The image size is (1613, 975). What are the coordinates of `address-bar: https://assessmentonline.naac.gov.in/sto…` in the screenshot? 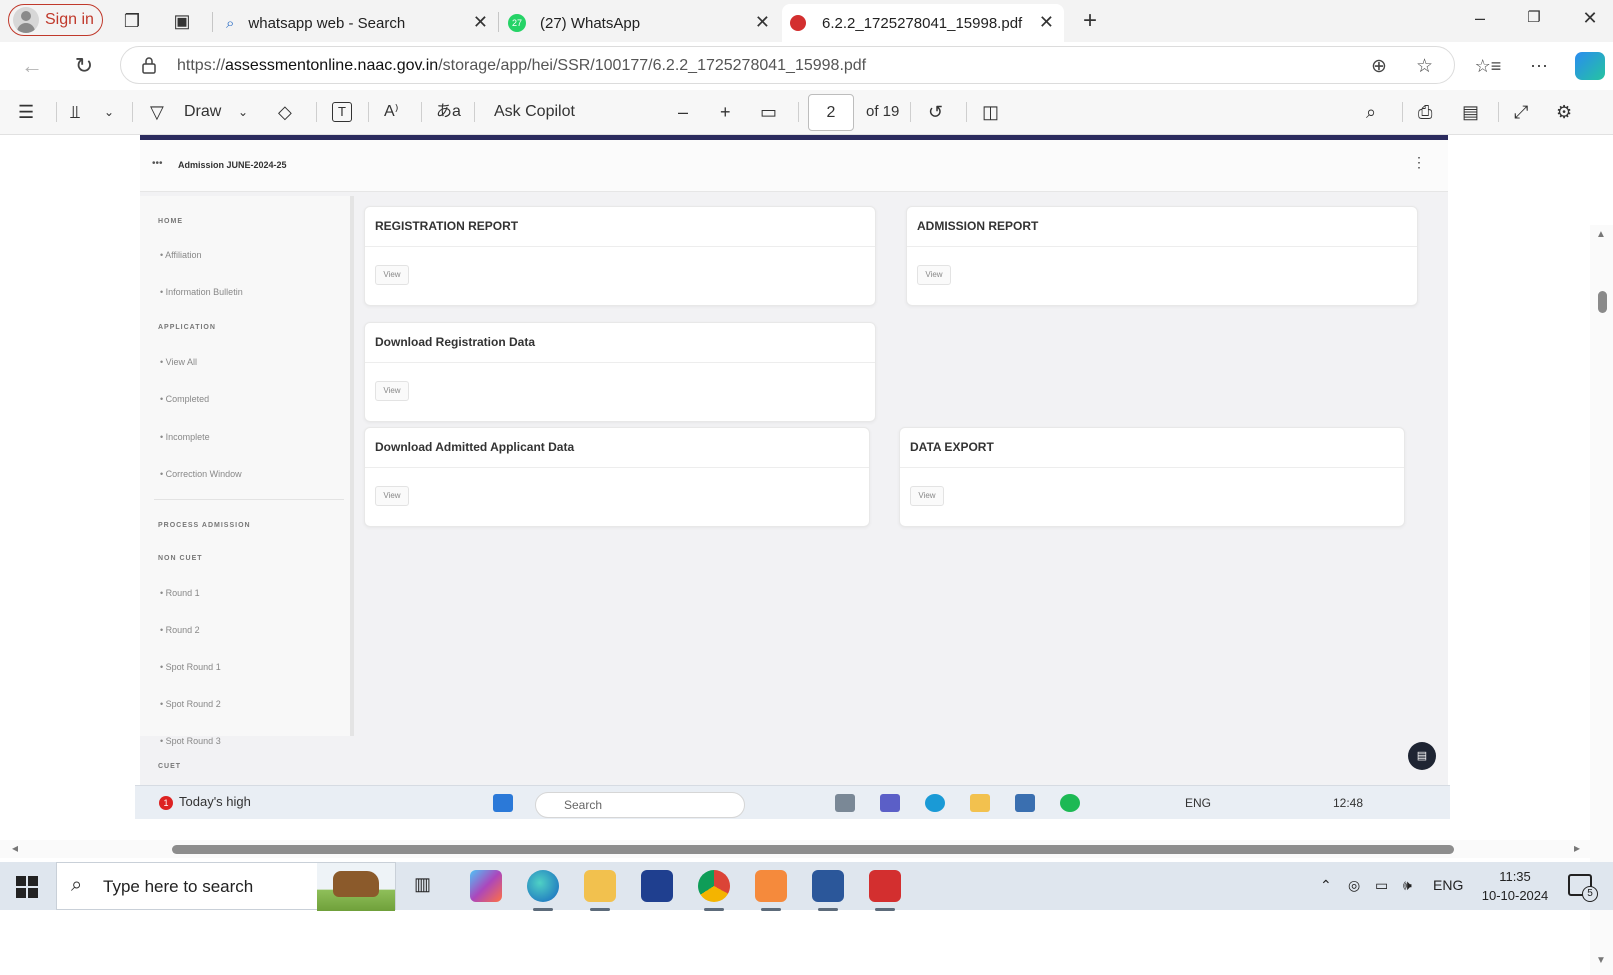 It's located at (787, 65).